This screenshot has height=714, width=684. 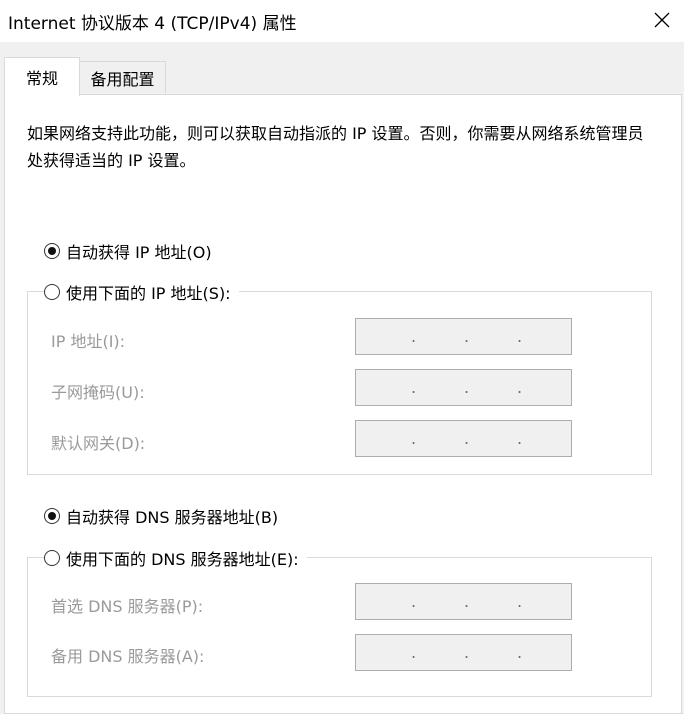 I want to click on manual-dns-radio-indicator, so click(x=52, y=558).